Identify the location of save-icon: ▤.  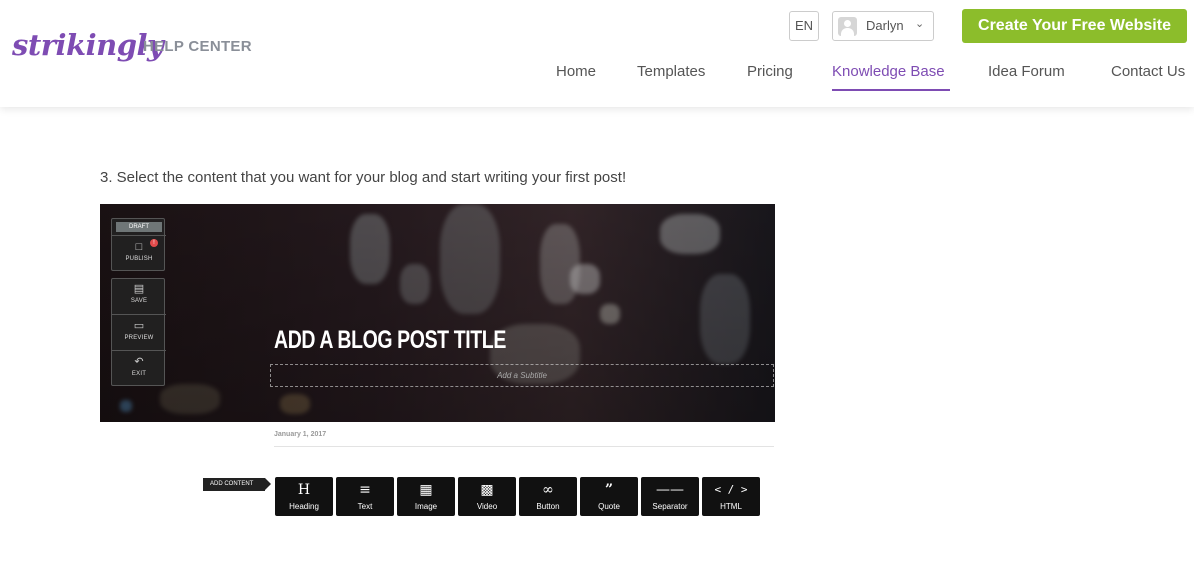
(139, 289).